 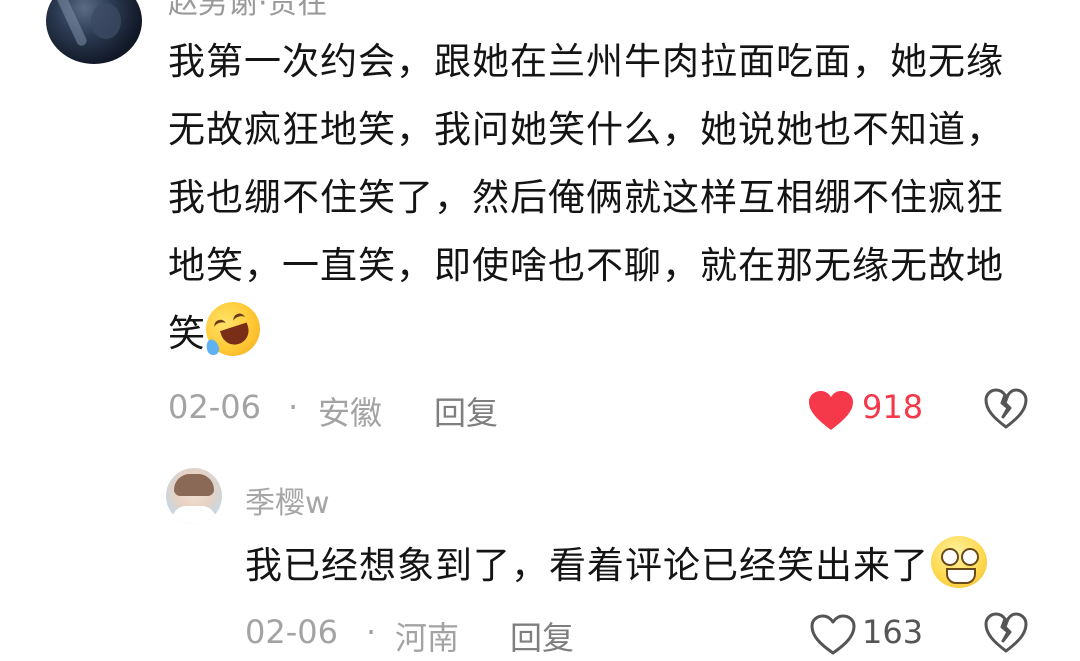 I want to click on reply-username: 季樱w, so click(x=287, y=500).